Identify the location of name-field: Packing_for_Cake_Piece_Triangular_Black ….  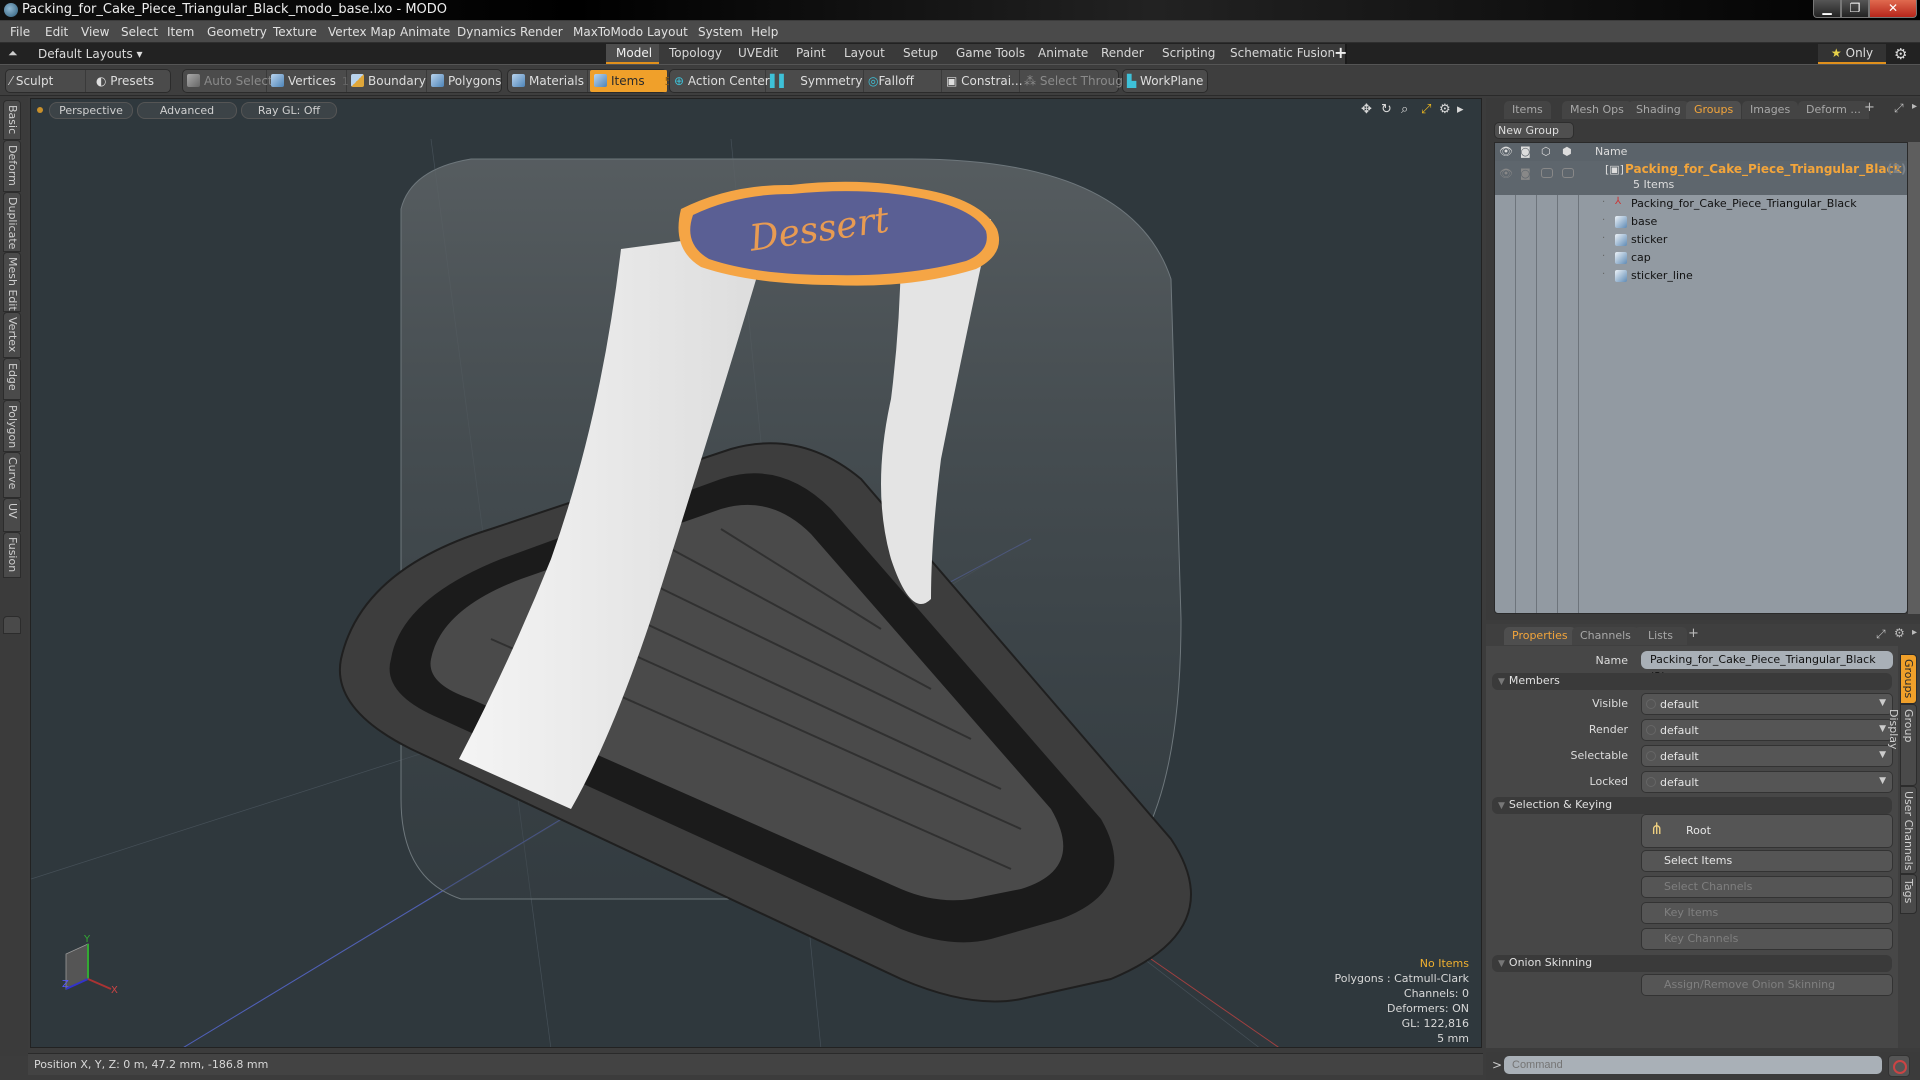
(1767, 667).